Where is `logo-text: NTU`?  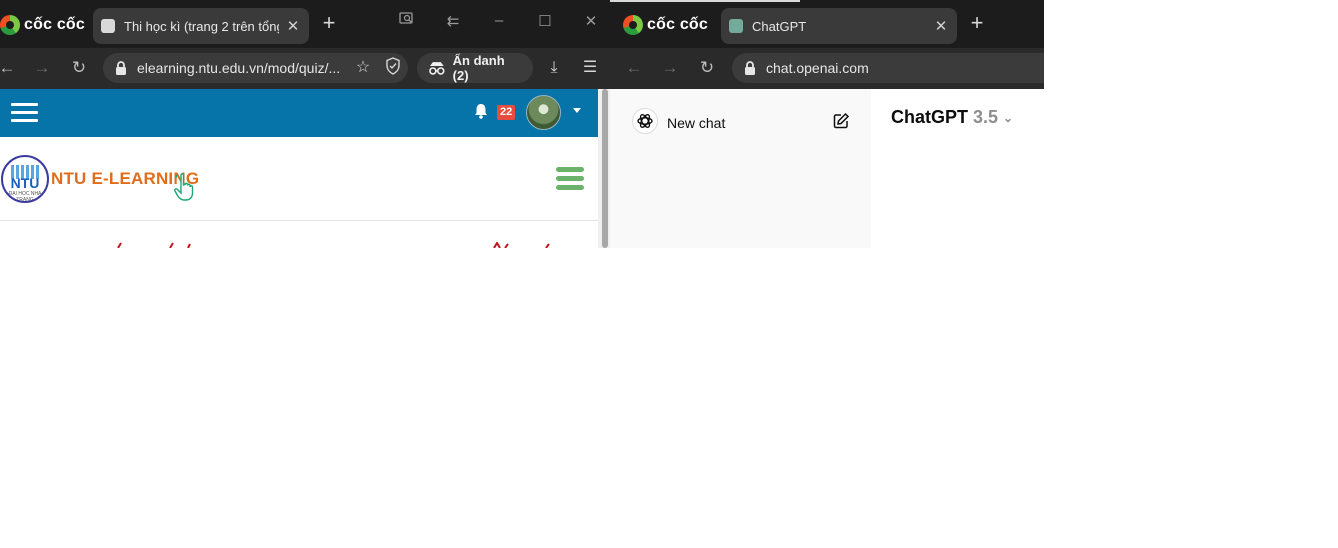 logo-text: NTU is located at coordinates (25, 183).